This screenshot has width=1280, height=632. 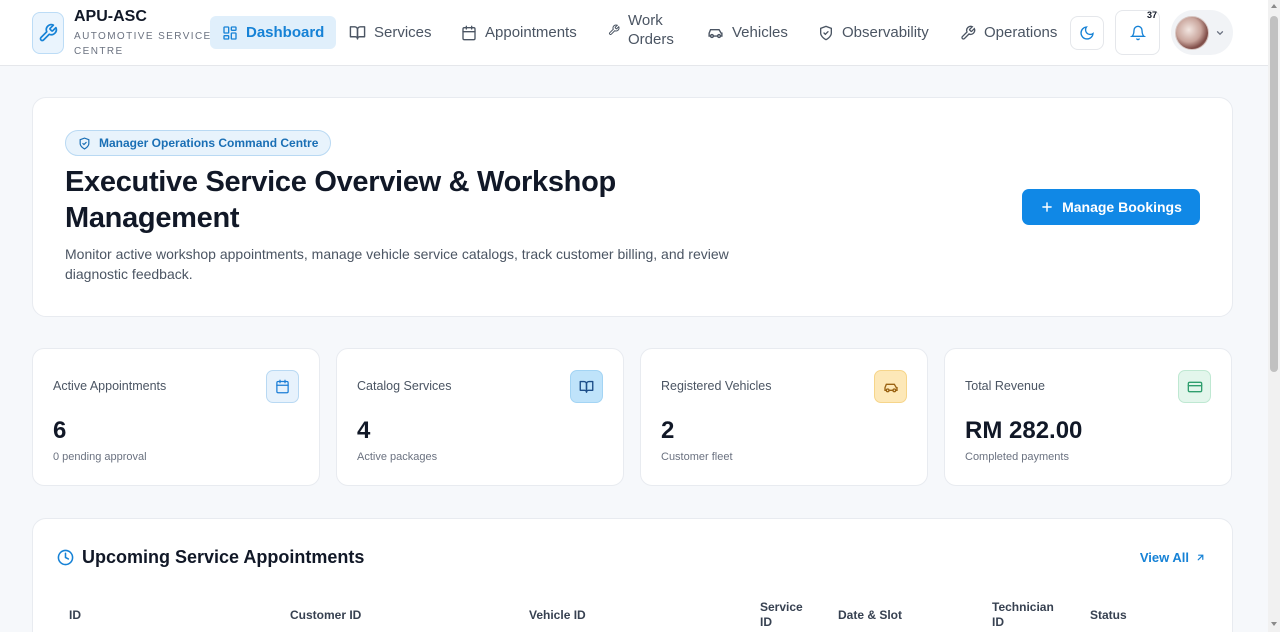 What do you see at coordinates (110, 16) in the screenshot?
I see `brand-name: APU-ASC` at bounding box center [110, 16].